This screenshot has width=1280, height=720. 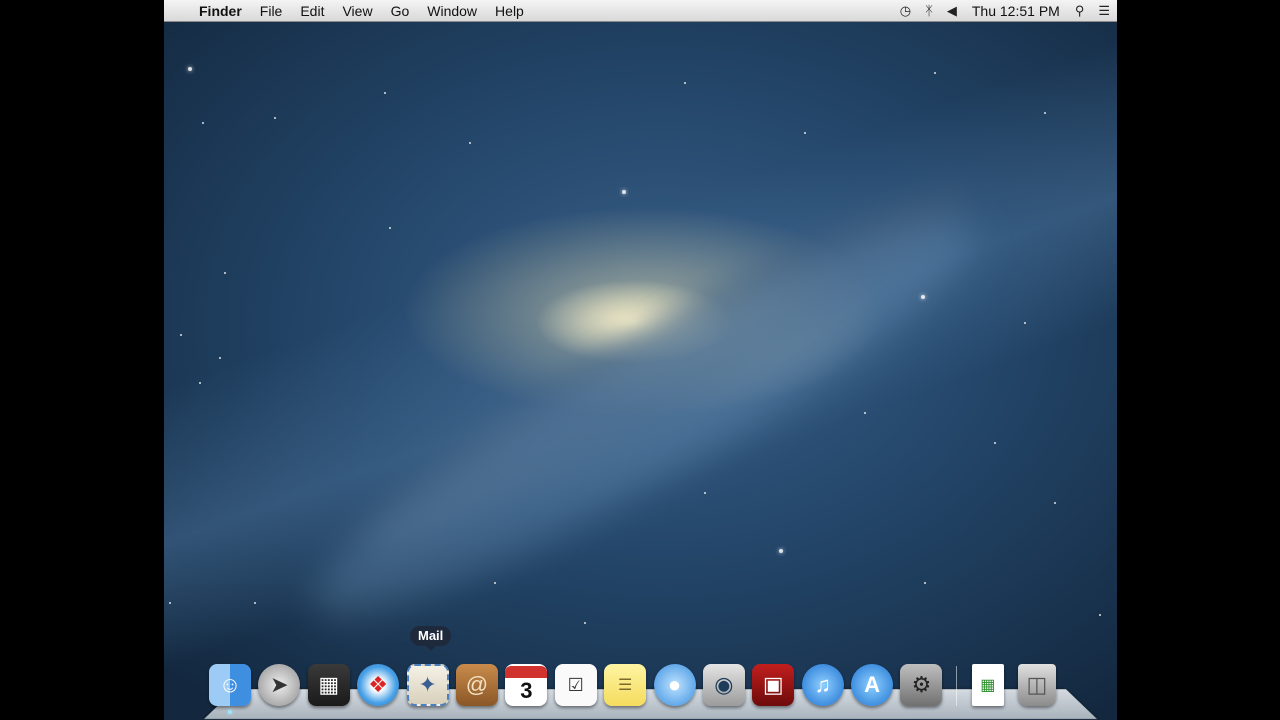 I want to click on mission-control-icon: ▦, so click(x=328, y=685).